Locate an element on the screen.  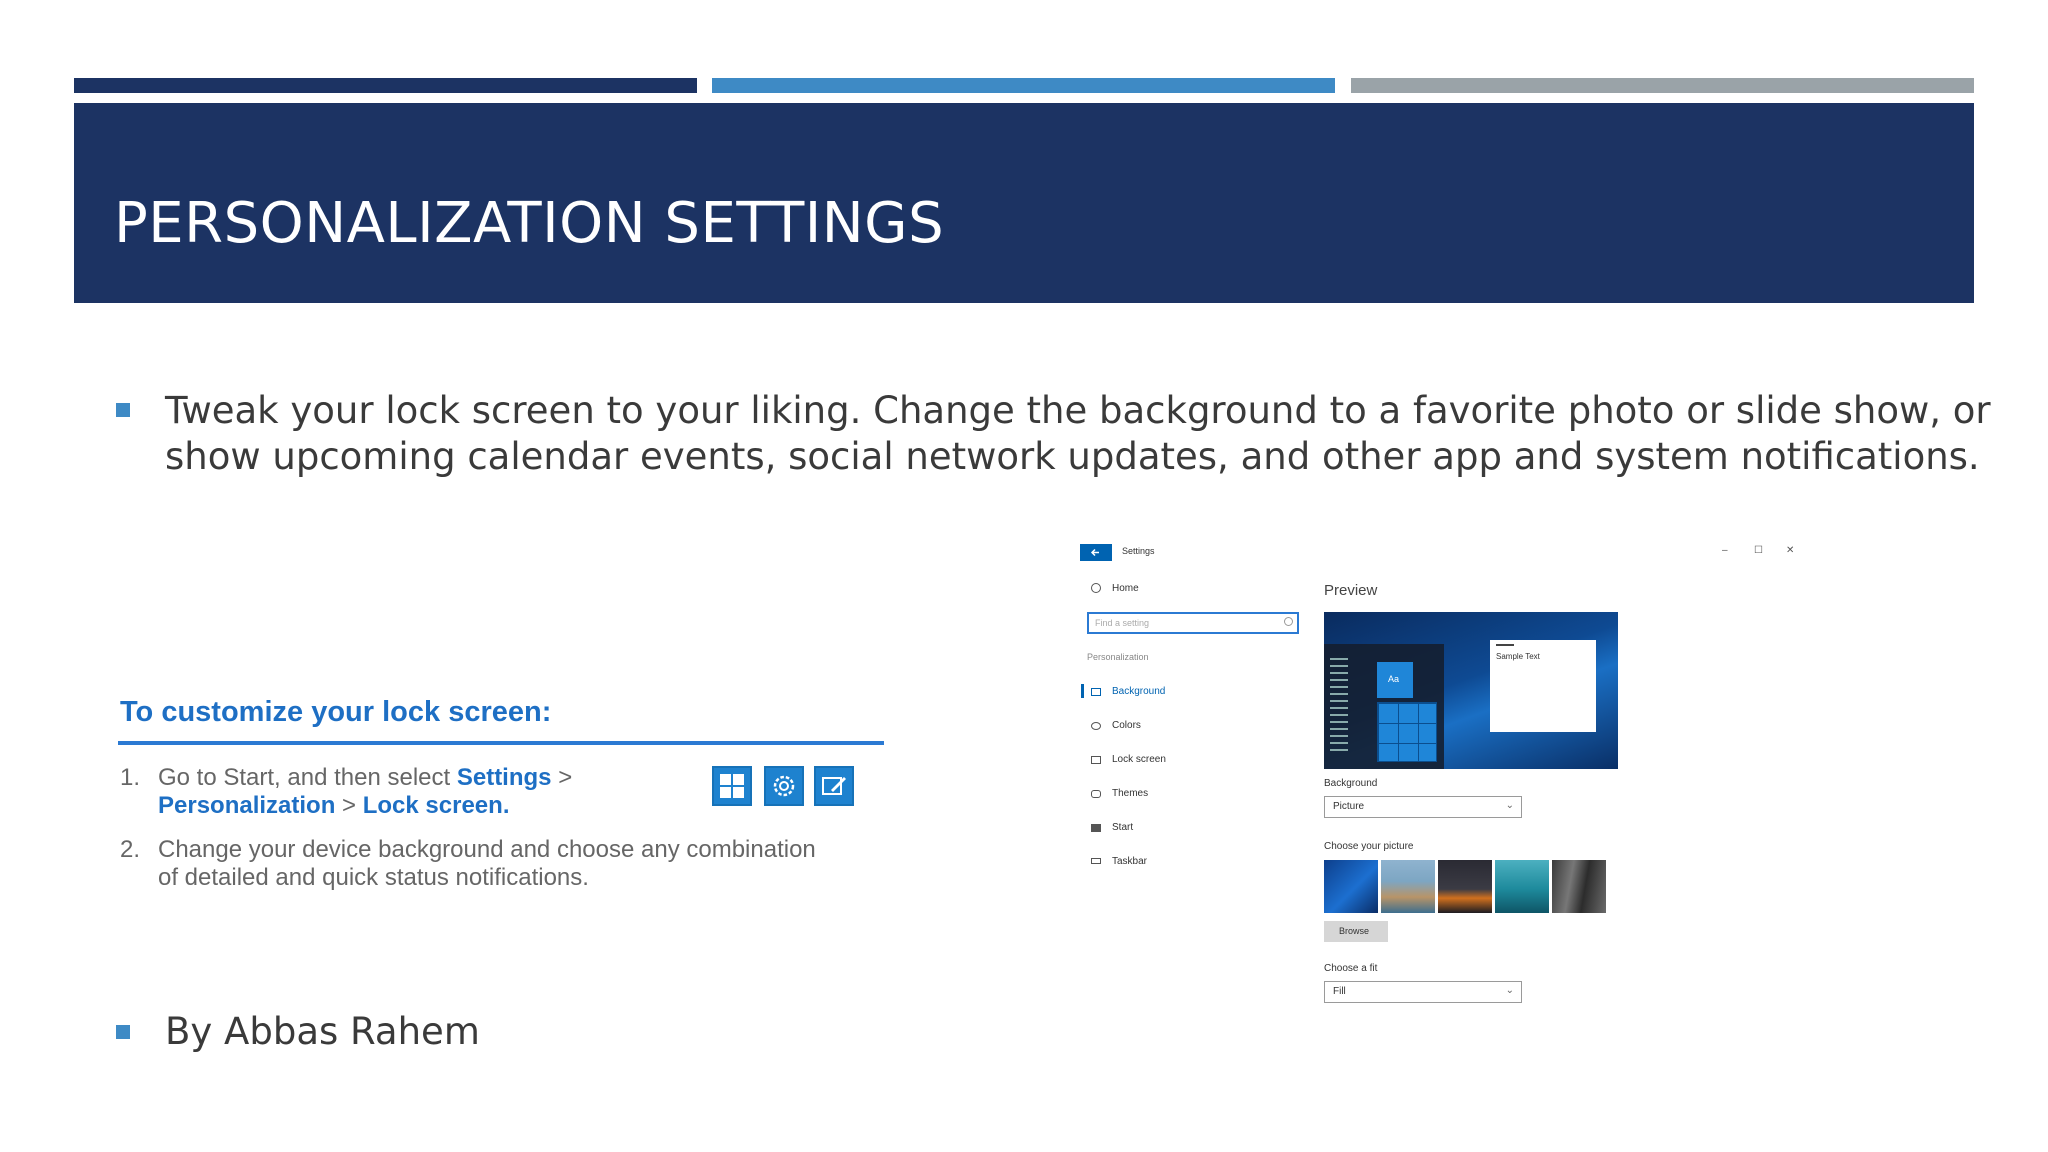
slide-title: PERSONALIZATION SETTINGS is located at coordinates (529, 223).